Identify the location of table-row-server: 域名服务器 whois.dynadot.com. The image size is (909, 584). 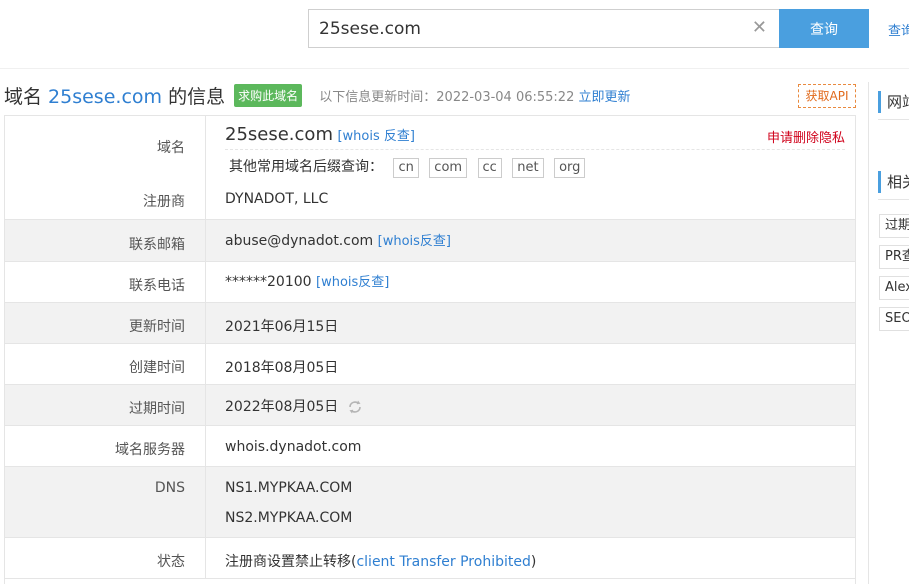
(430, 446).